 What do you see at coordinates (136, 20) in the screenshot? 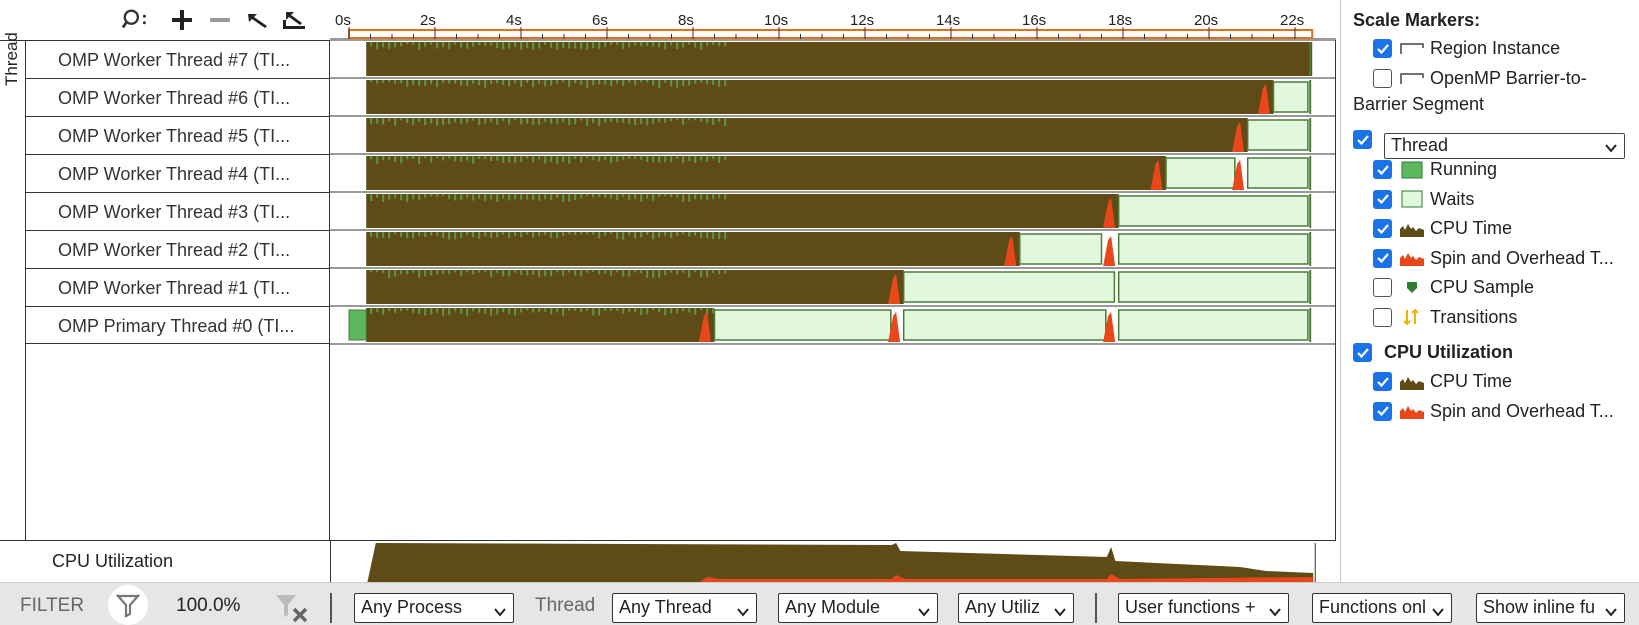
I see `search-icon` at bounding box center [136, 20].